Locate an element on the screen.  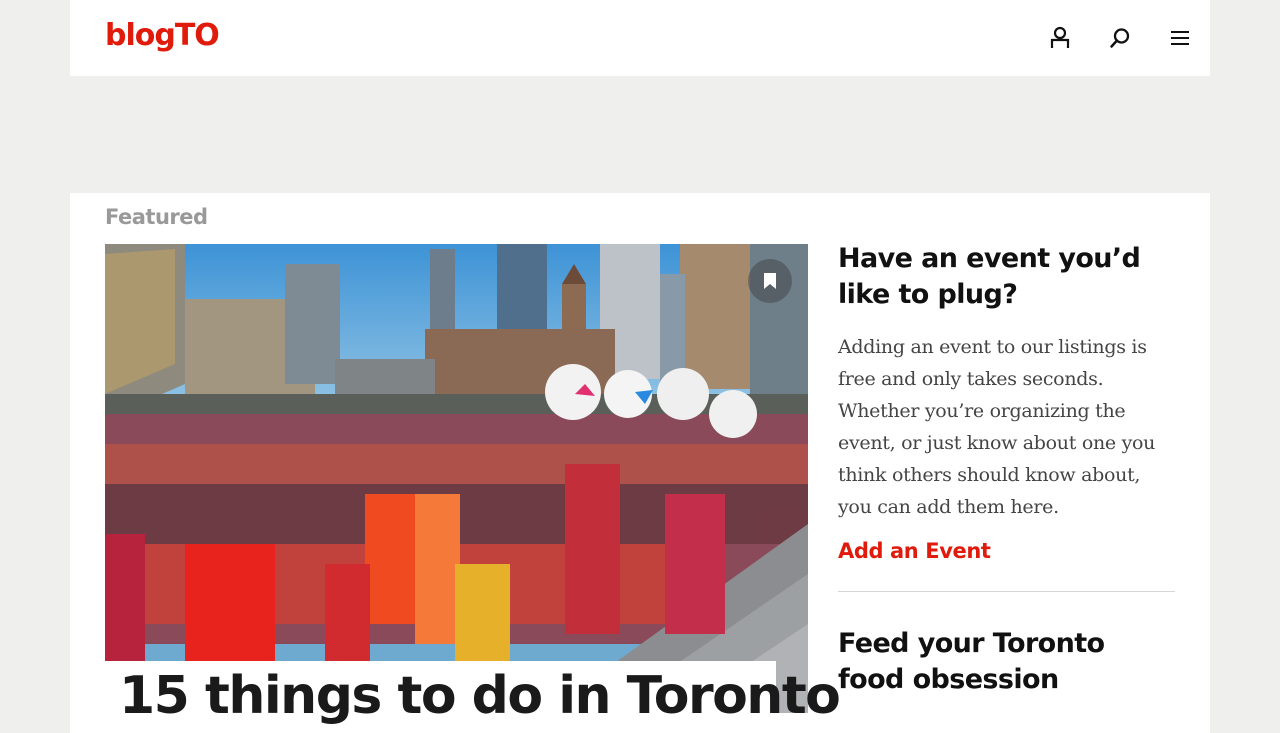
headline-box: 15 things to do in Toronto is located at coordinates (473, 697).